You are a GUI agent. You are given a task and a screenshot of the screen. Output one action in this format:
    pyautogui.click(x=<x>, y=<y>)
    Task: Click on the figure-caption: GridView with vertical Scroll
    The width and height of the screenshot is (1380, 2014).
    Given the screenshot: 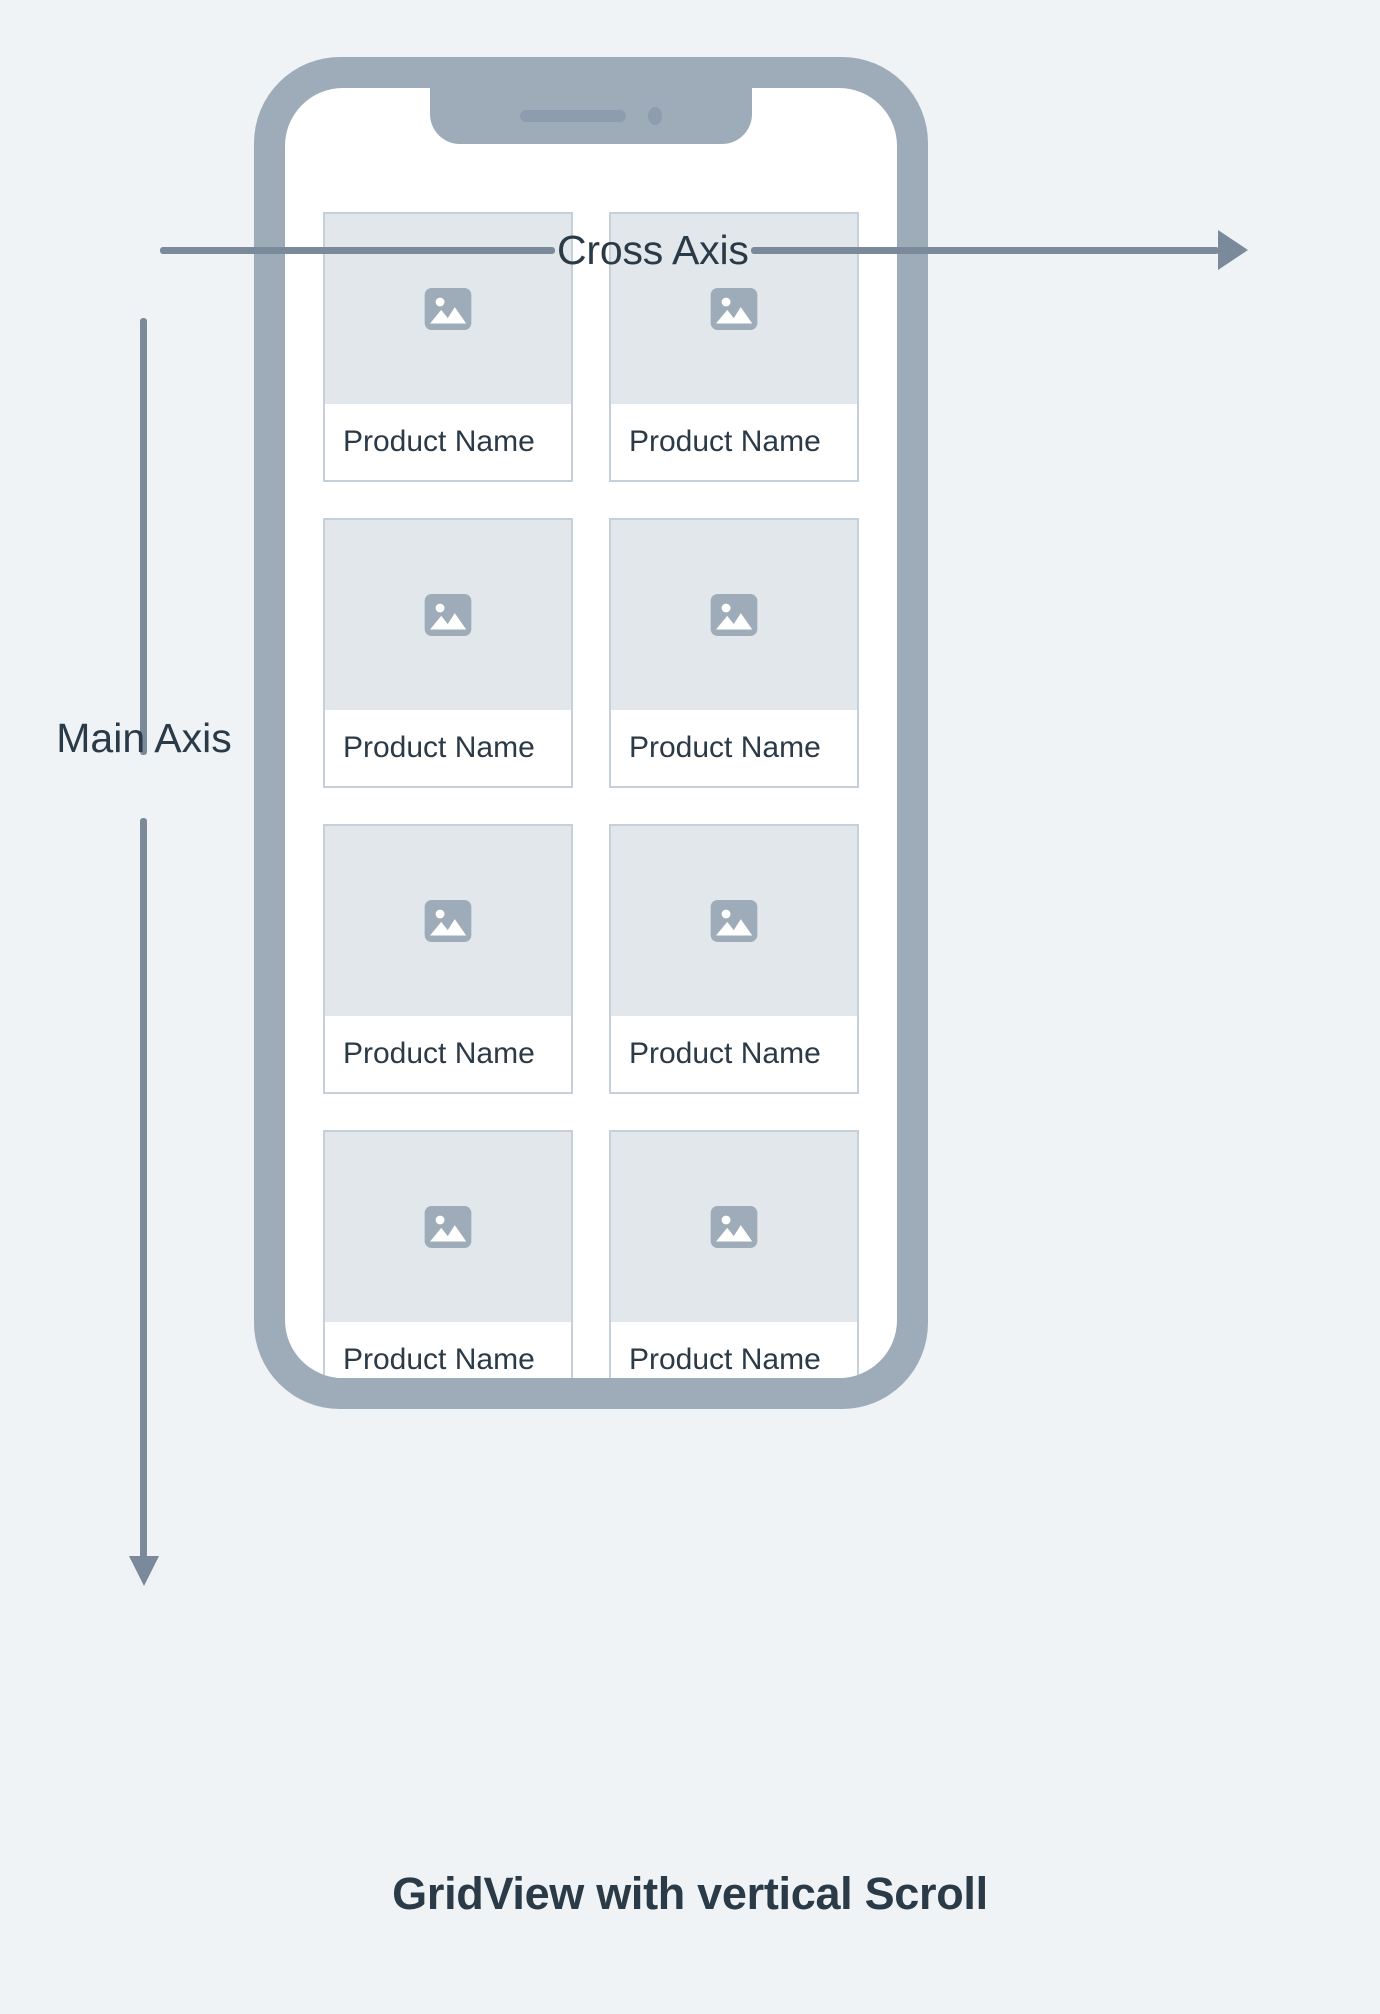 What is the action you would take?
    pyautogui.click(x=690, y=1893)
    